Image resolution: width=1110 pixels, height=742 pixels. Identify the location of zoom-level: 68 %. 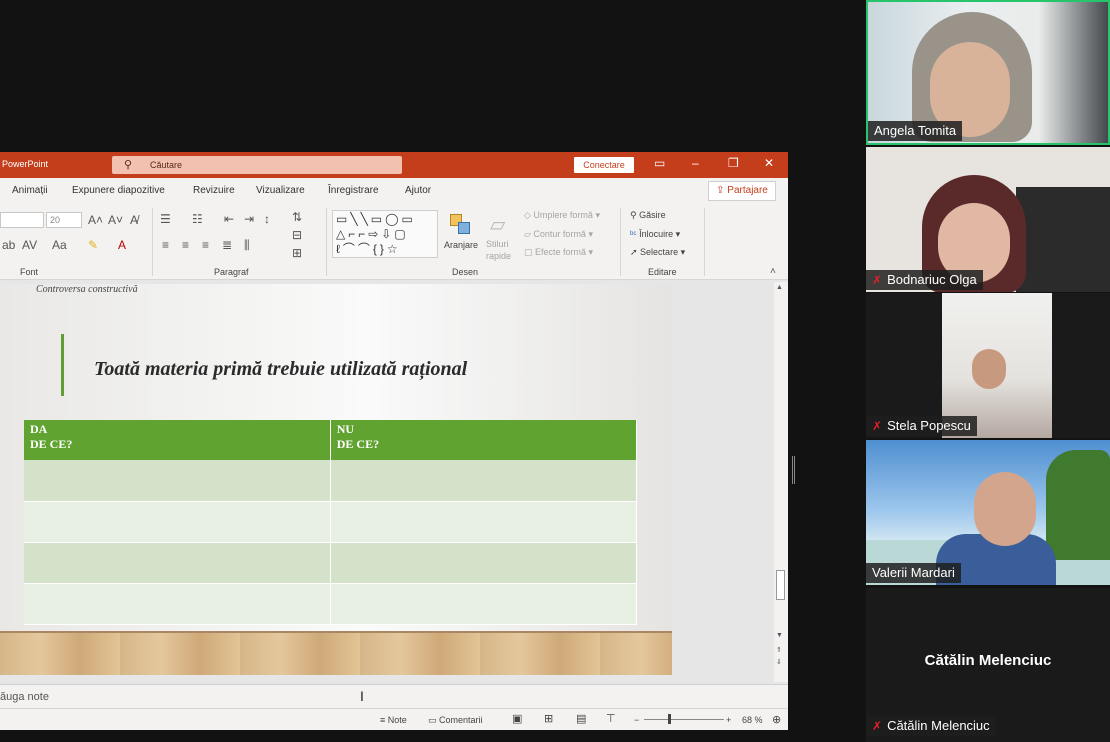
(752, 720).